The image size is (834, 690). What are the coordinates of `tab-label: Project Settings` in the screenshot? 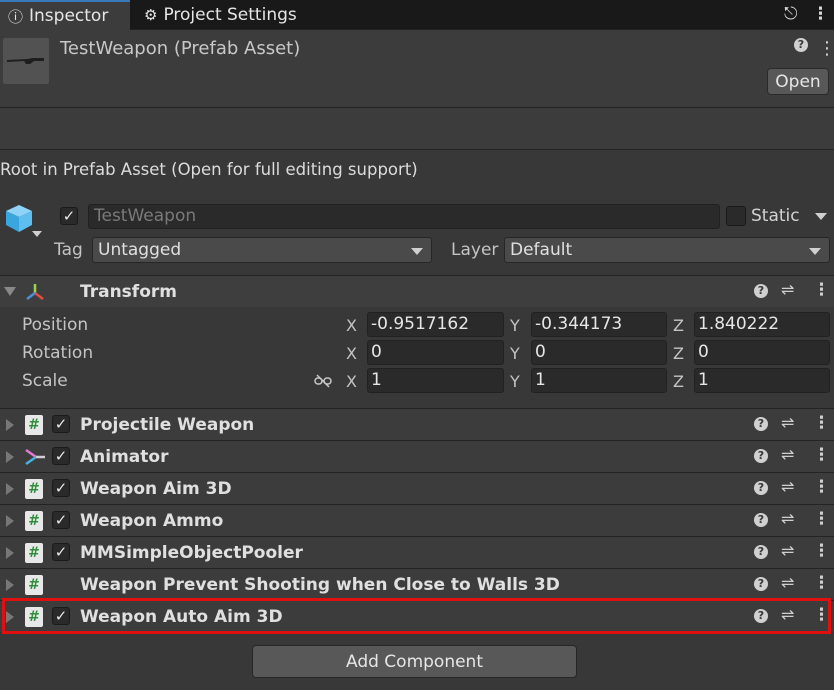 It's located at (230, 15).